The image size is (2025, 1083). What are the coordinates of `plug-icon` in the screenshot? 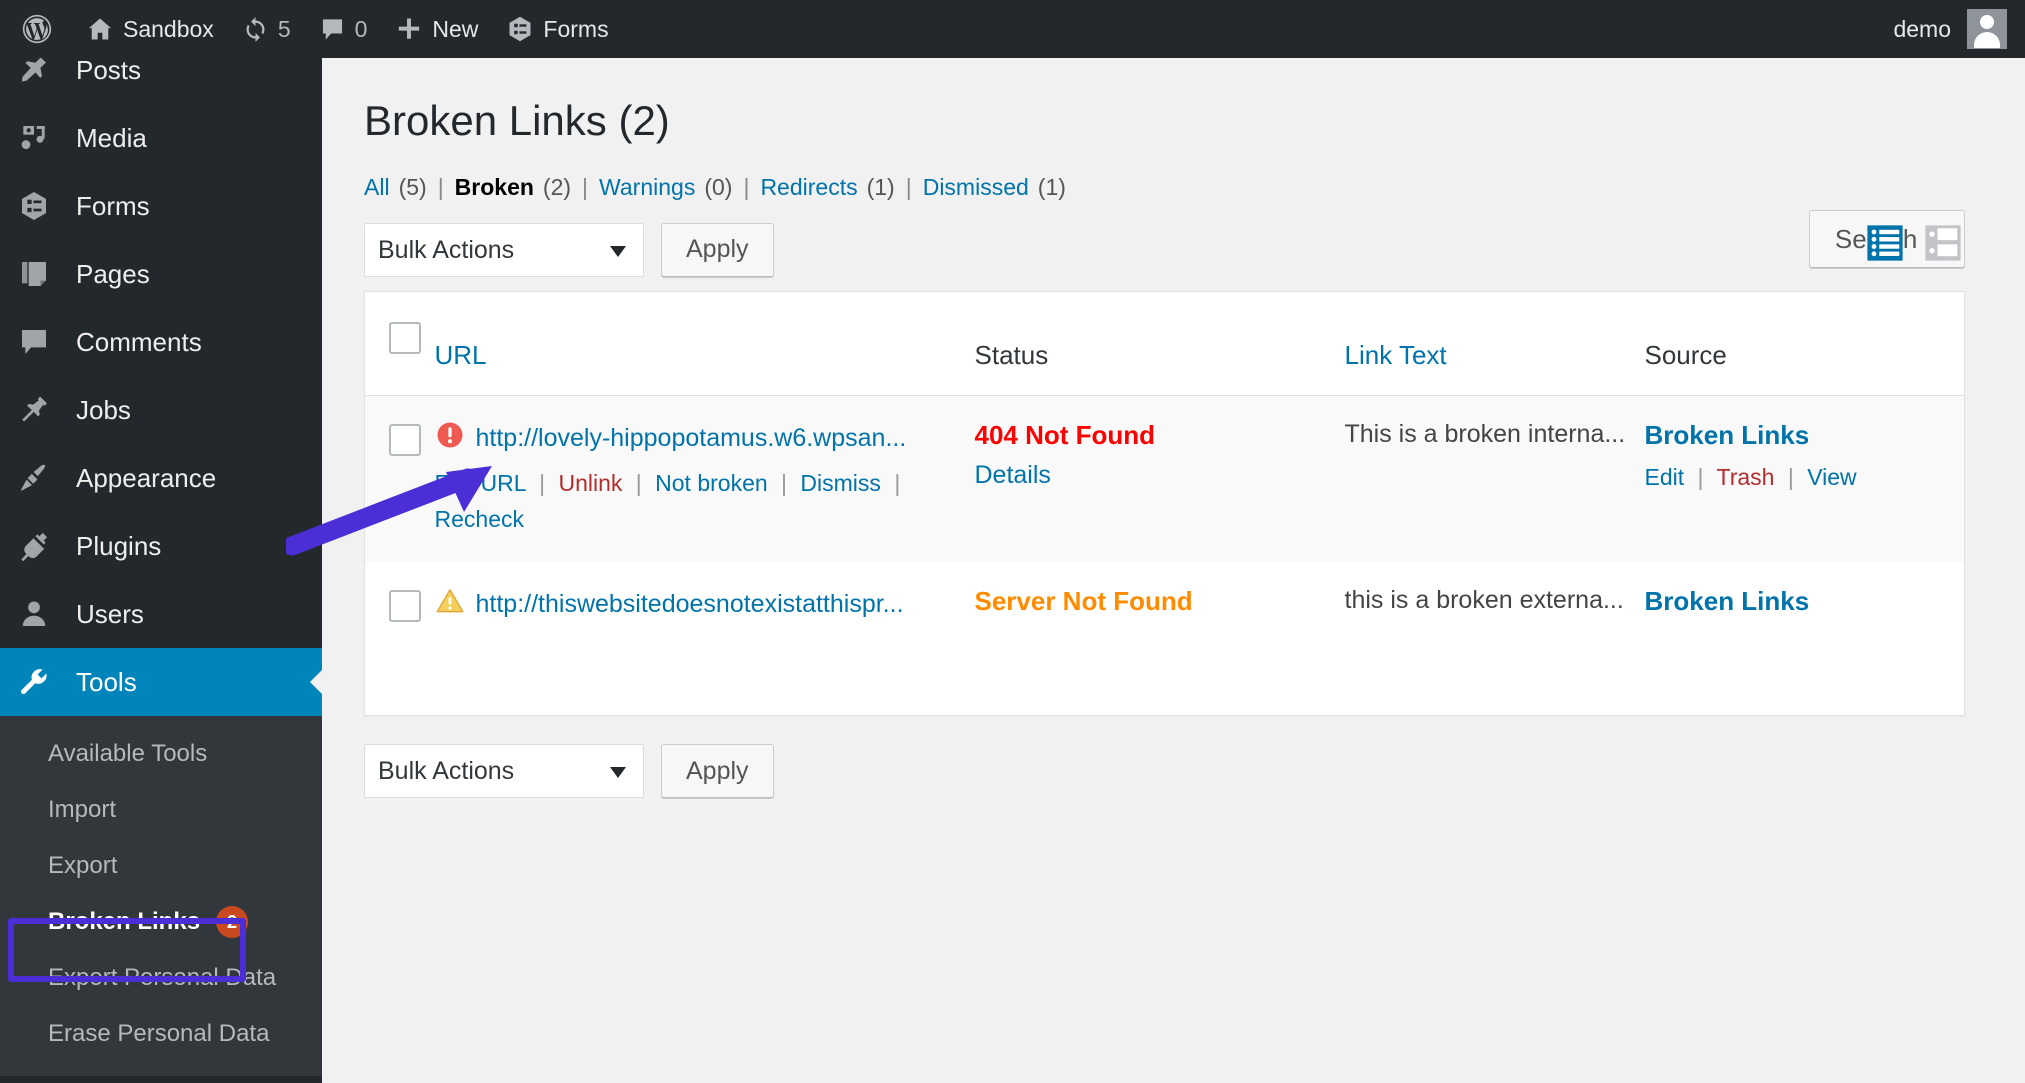 It's located at (34, 546).